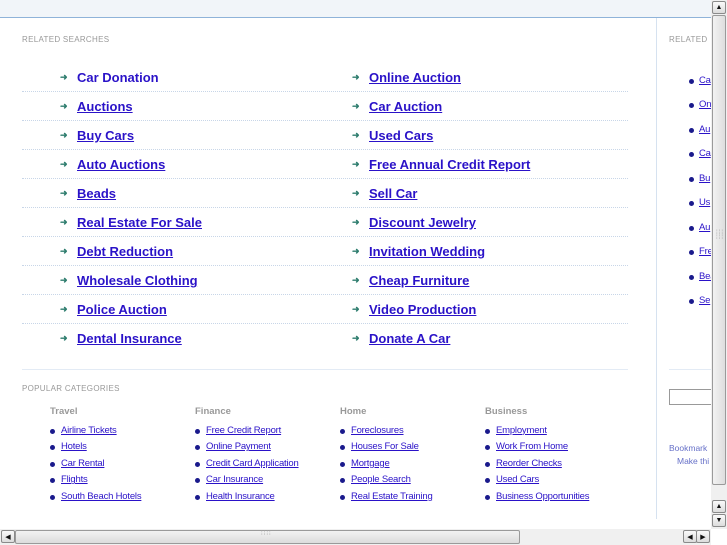  I want to click on category-item: Used Cars, so click(557, 480).